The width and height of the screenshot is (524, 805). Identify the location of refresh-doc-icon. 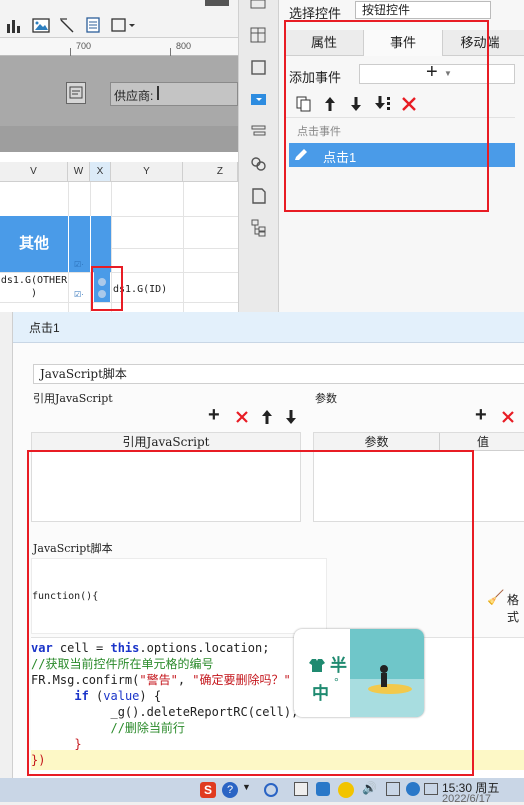
(259, 196).